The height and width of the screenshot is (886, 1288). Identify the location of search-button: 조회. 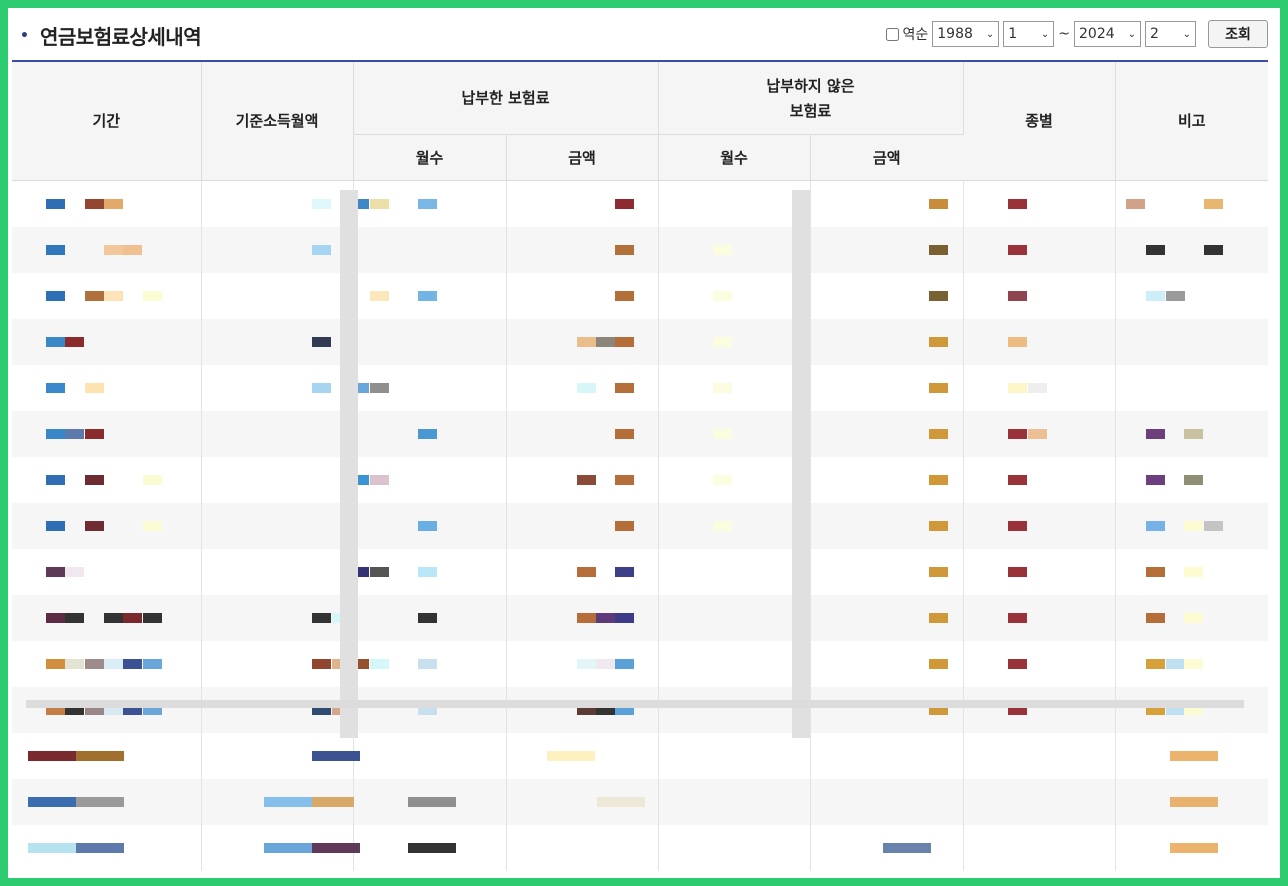
(1238, 34).